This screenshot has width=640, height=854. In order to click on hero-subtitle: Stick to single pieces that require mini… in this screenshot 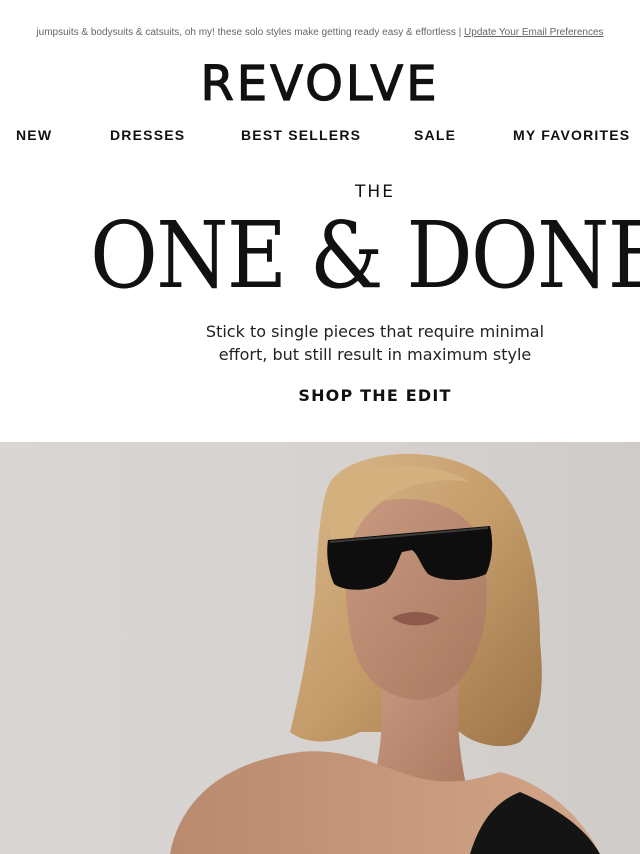, I will do `click(375, 343)`.